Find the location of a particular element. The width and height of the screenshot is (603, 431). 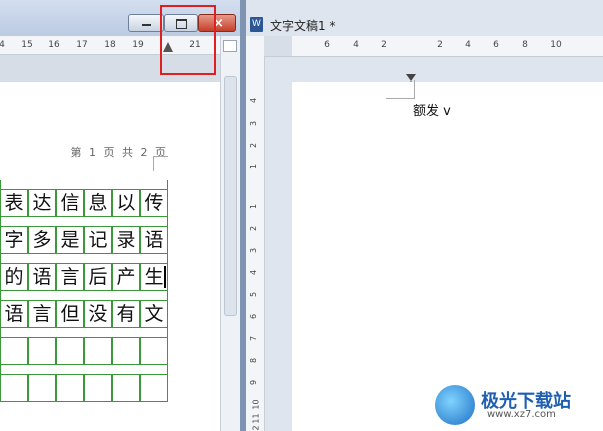

watermark-logo-icon is located at coordinates (455, 405).